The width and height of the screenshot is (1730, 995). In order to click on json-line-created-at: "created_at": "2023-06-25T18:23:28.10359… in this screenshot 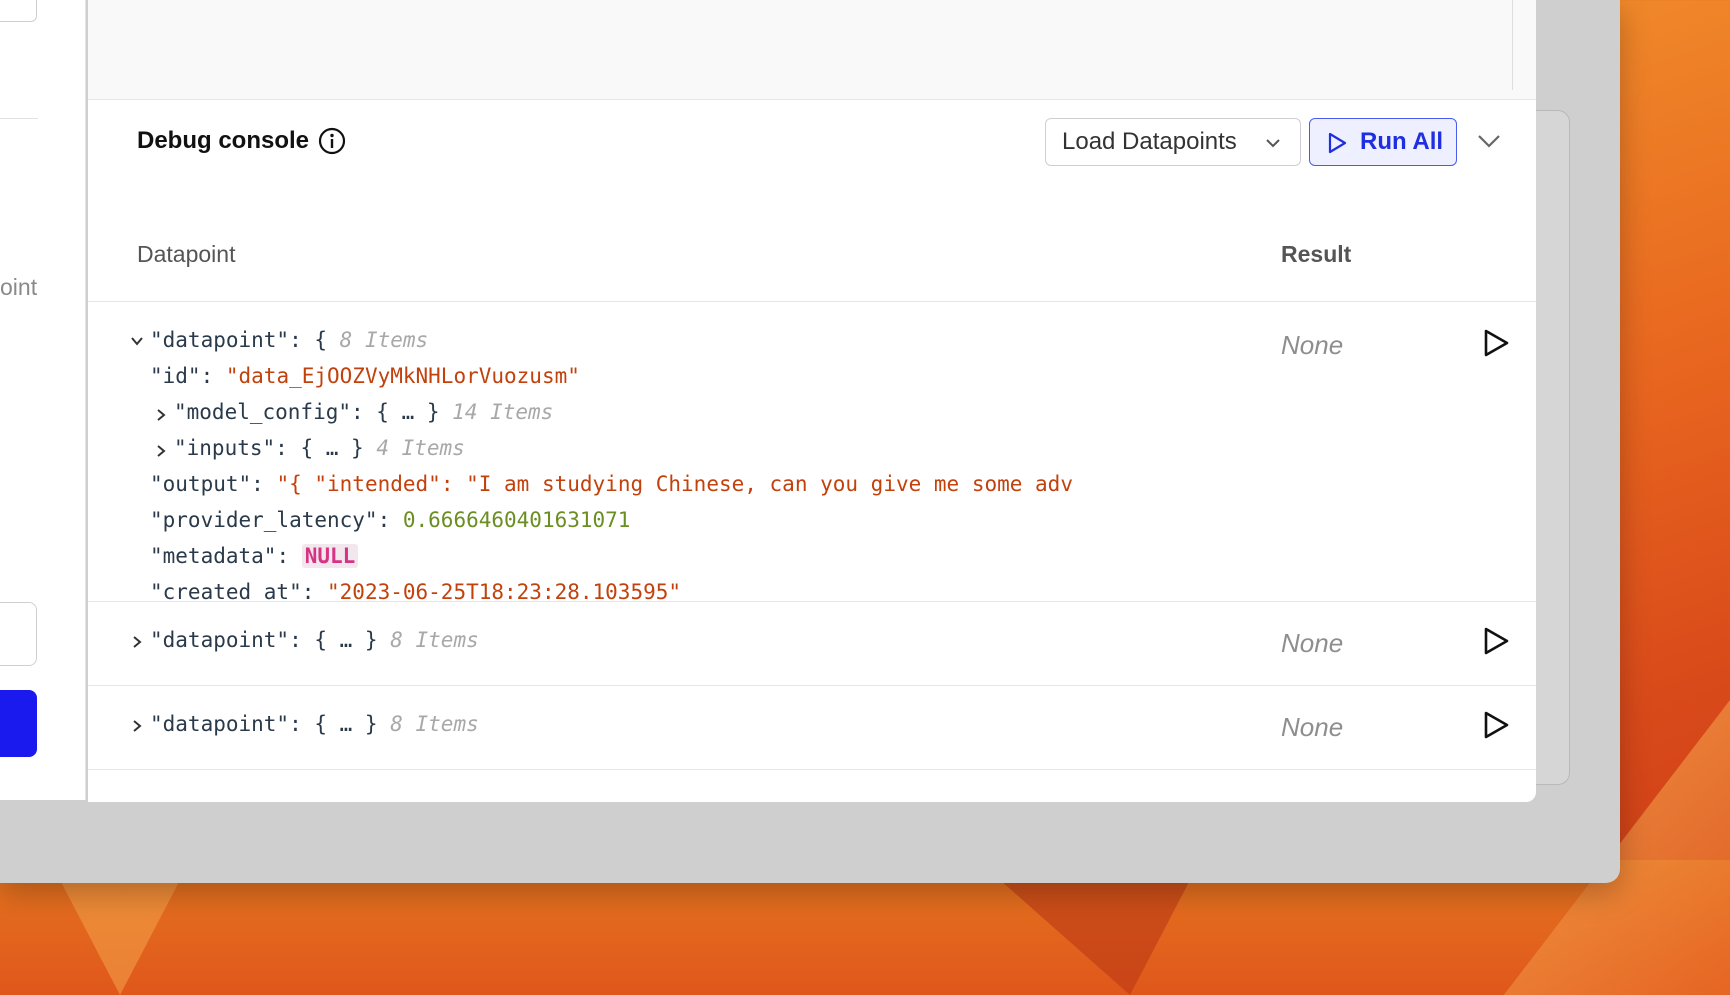, I will do `click(416, 591)`.